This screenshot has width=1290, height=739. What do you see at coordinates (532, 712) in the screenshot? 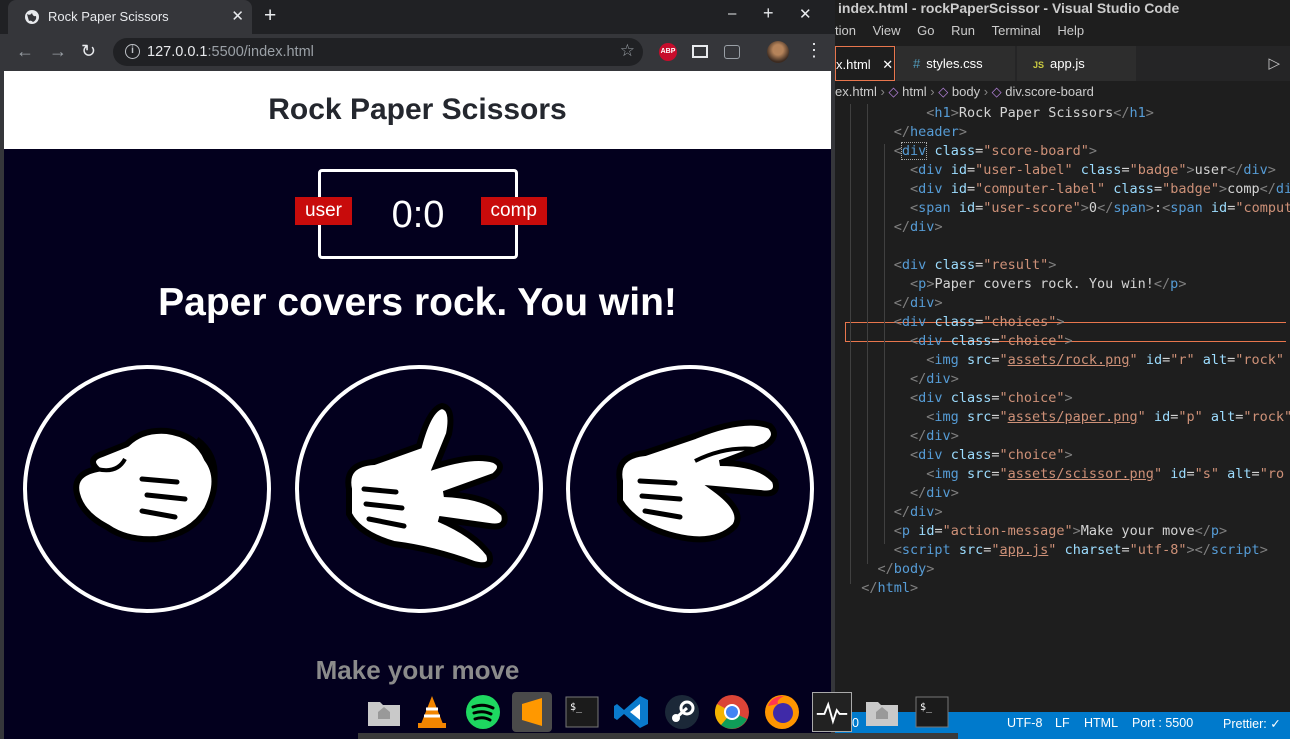
I see `sublime-text-icon` at bounding box center [532, 712].